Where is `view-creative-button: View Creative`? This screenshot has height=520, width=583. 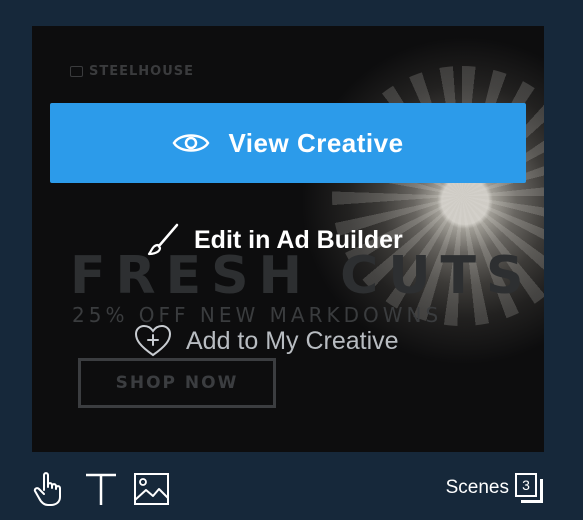
view-creative-button: View Creative is located at coordinates (288, 143).